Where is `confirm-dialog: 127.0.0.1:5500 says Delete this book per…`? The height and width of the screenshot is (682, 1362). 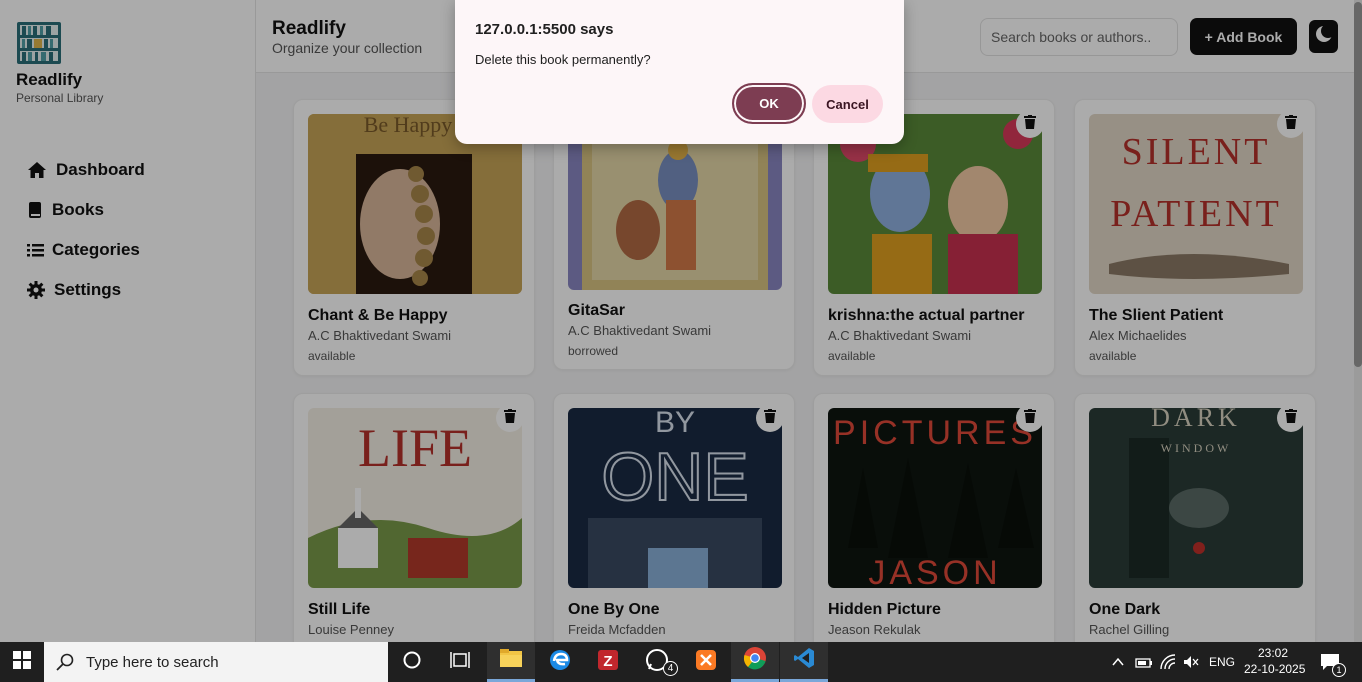
confirm-dialog: 127.0.0.1:5500 says Delete this book per… is located at coordinates (679, 72).